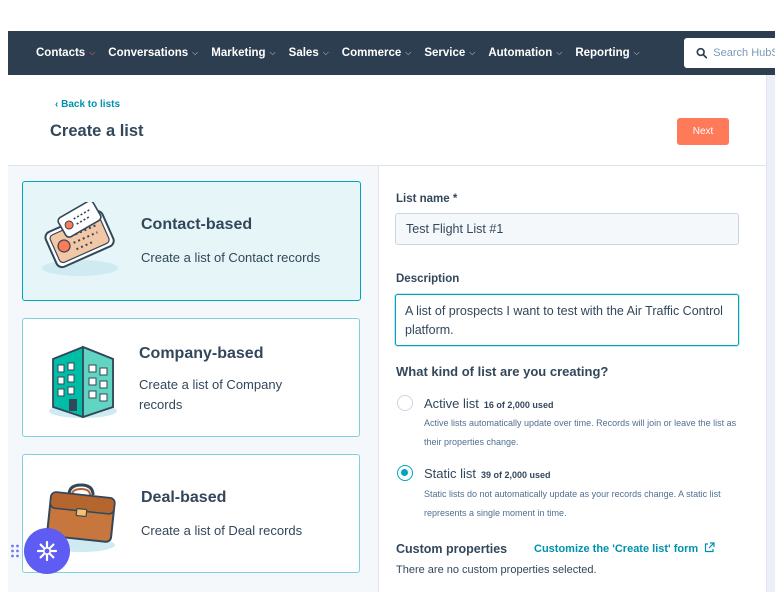 The width and height of the screenshot is (775, 592). I want to click on page-title: Create a list, so click(97, 131).